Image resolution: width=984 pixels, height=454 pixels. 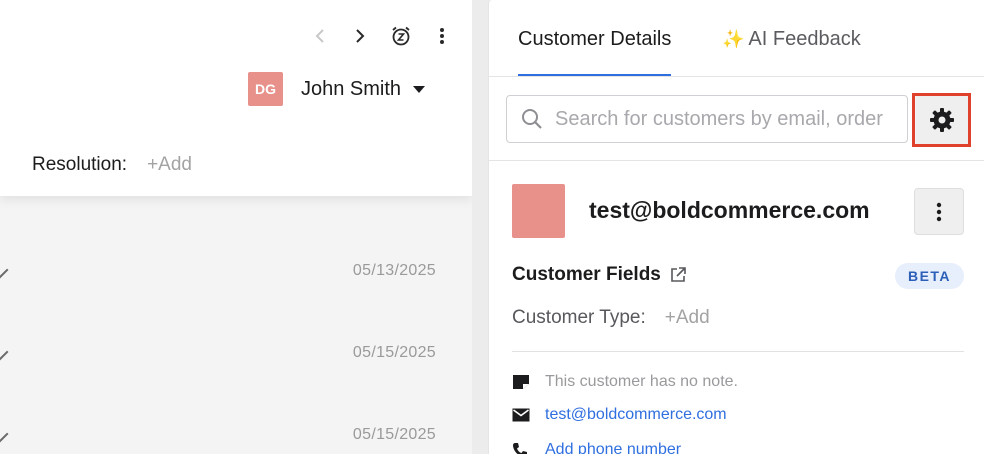 I want to click on next-ticket-button, so click(x=360, y=36).